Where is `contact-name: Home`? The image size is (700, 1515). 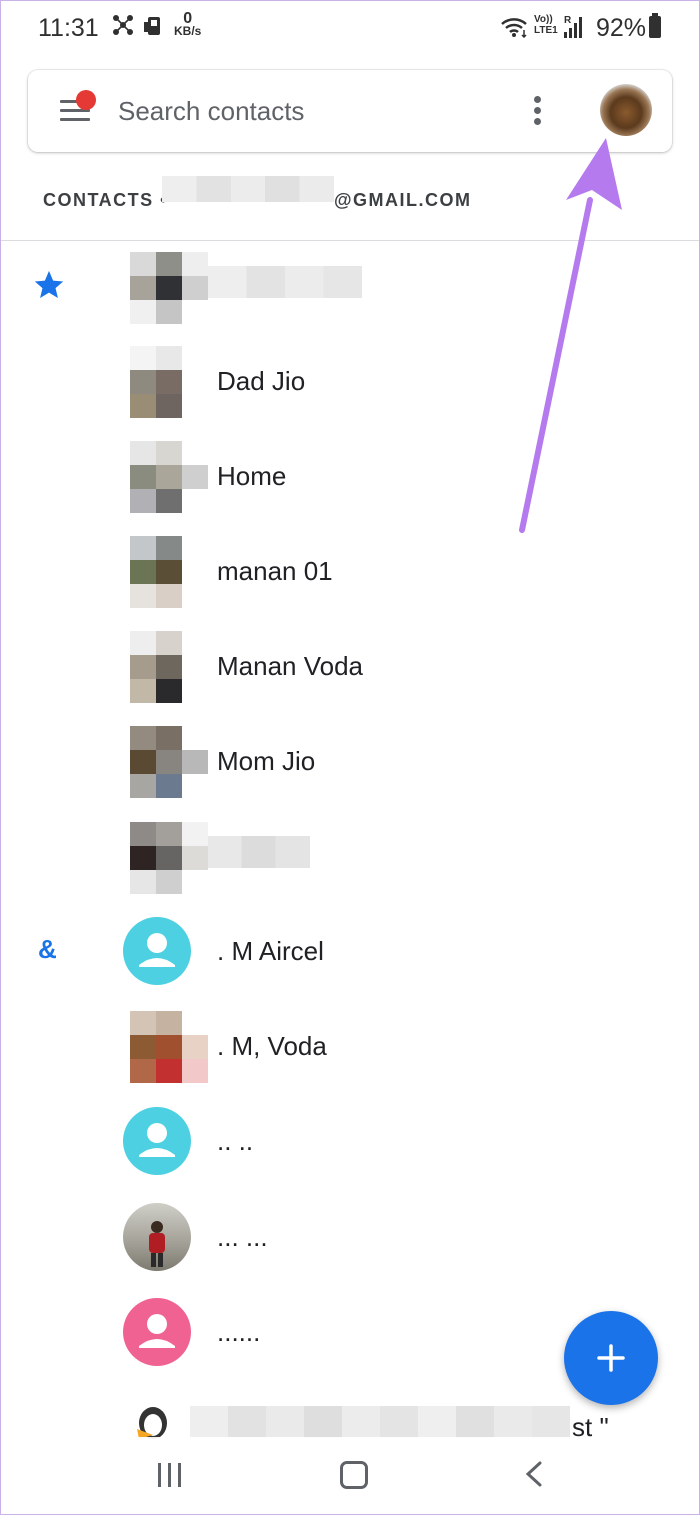
contact-name: Home is located at coordinates (252, 476).